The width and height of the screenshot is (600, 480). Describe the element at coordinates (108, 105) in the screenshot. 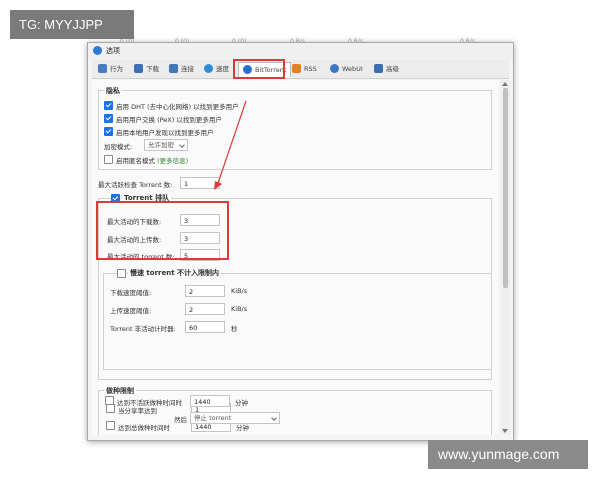

I see `dht-checkbox` at that location.